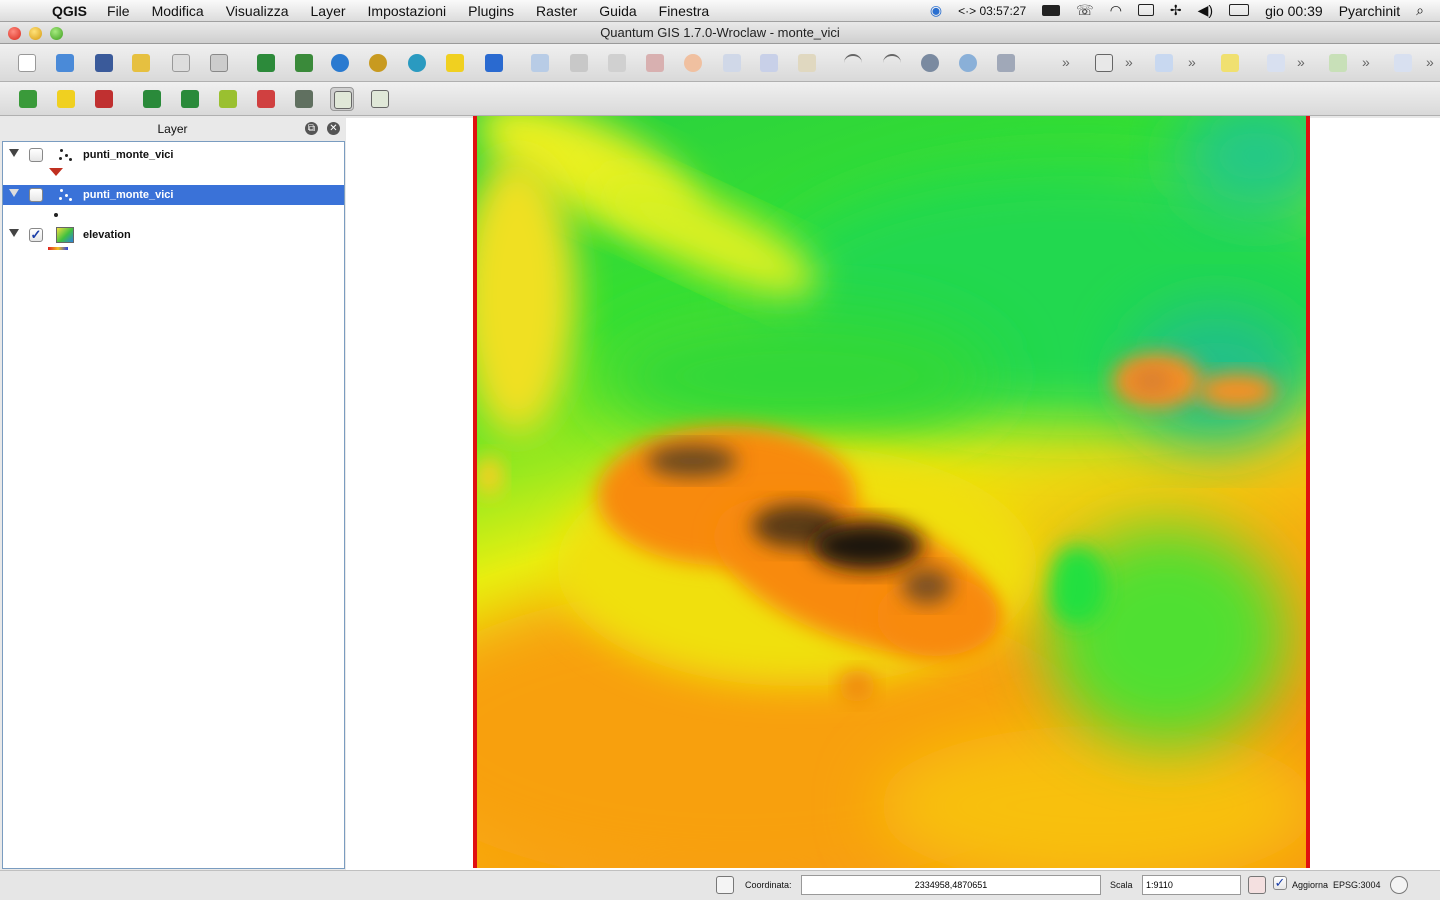  What do you see at coordinates (56, 33) in the screenshot?
I see `zoom-window-button` at bounding box center [56, 33].